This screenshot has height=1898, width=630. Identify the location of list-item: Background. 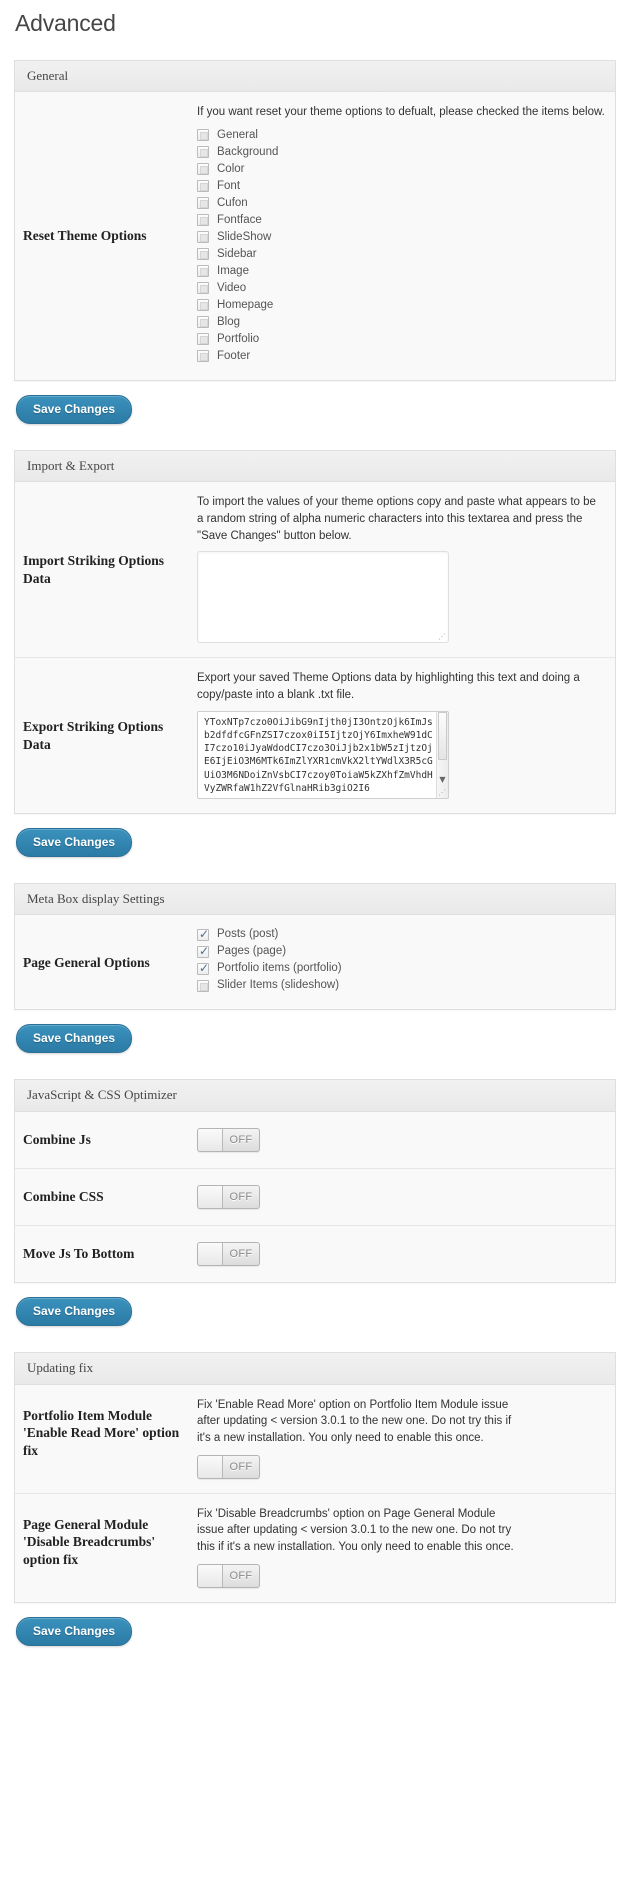
(401, 152).